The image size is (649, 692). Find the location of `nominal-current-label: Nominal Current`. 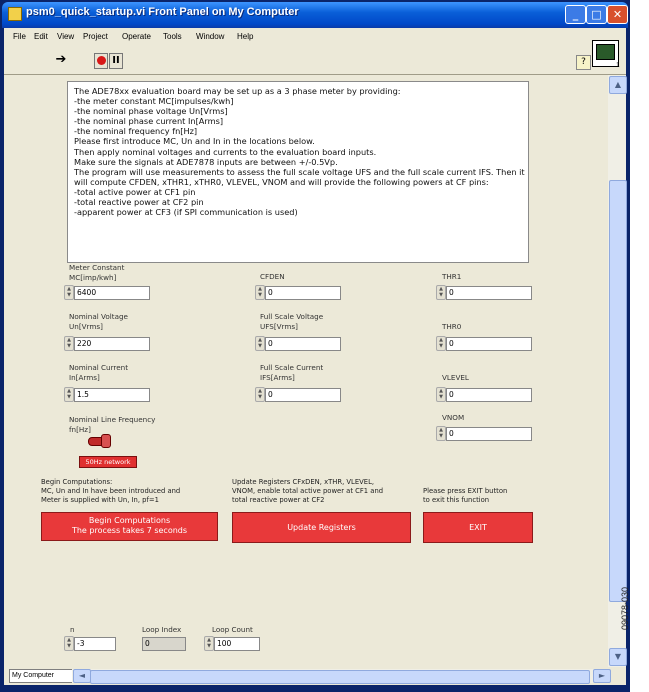

nominal-current-label: Nominal Current is located at coordinates (99, 367).